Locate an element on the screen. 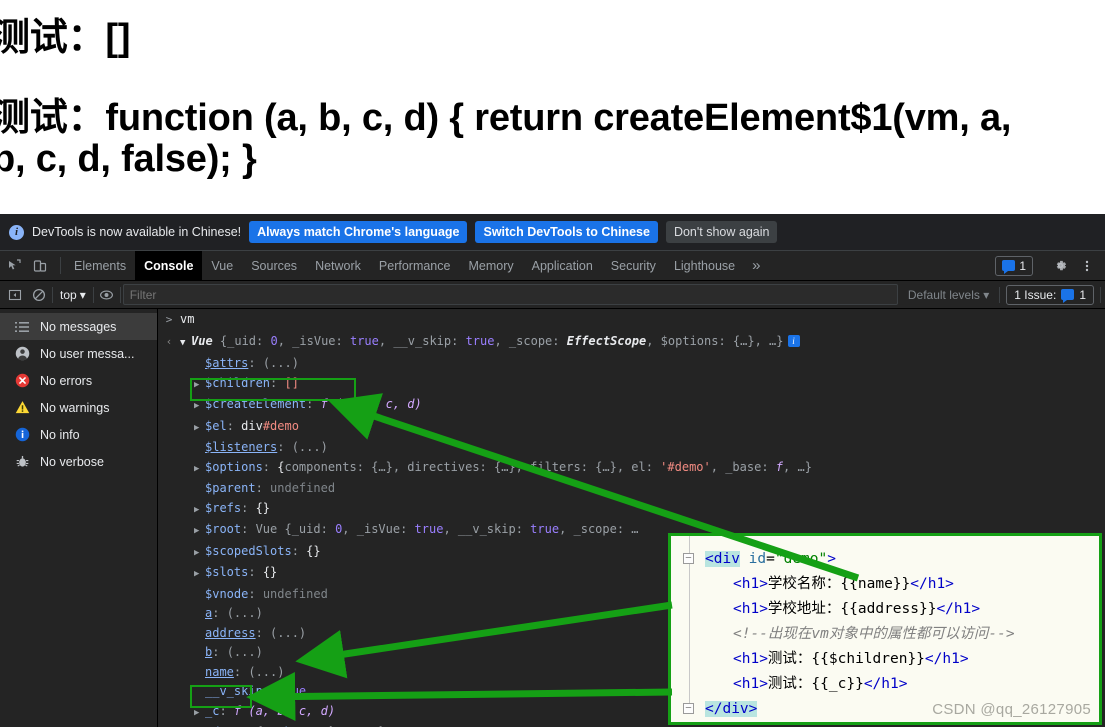 The image size is (1105, 727). info-badge-icon: i is located at coordinates (793, 340).